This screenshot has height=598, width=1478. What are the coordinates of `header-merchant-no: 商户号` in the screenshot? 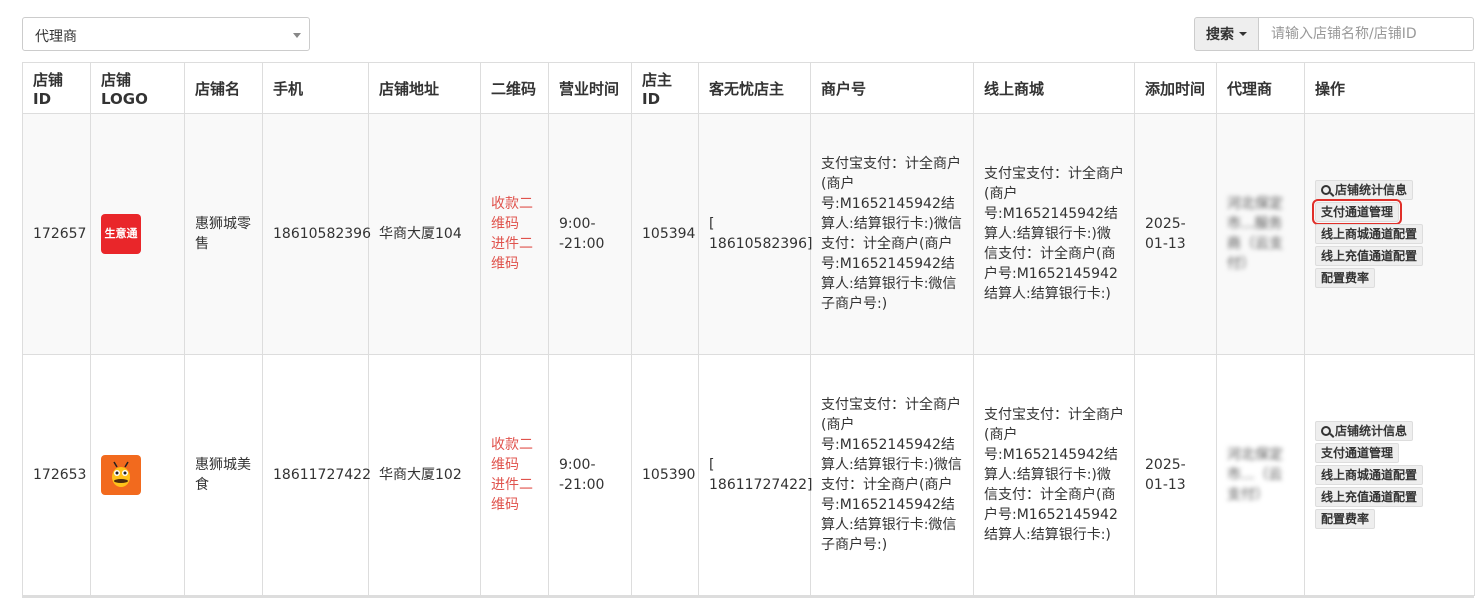 It's located at (892, 88).